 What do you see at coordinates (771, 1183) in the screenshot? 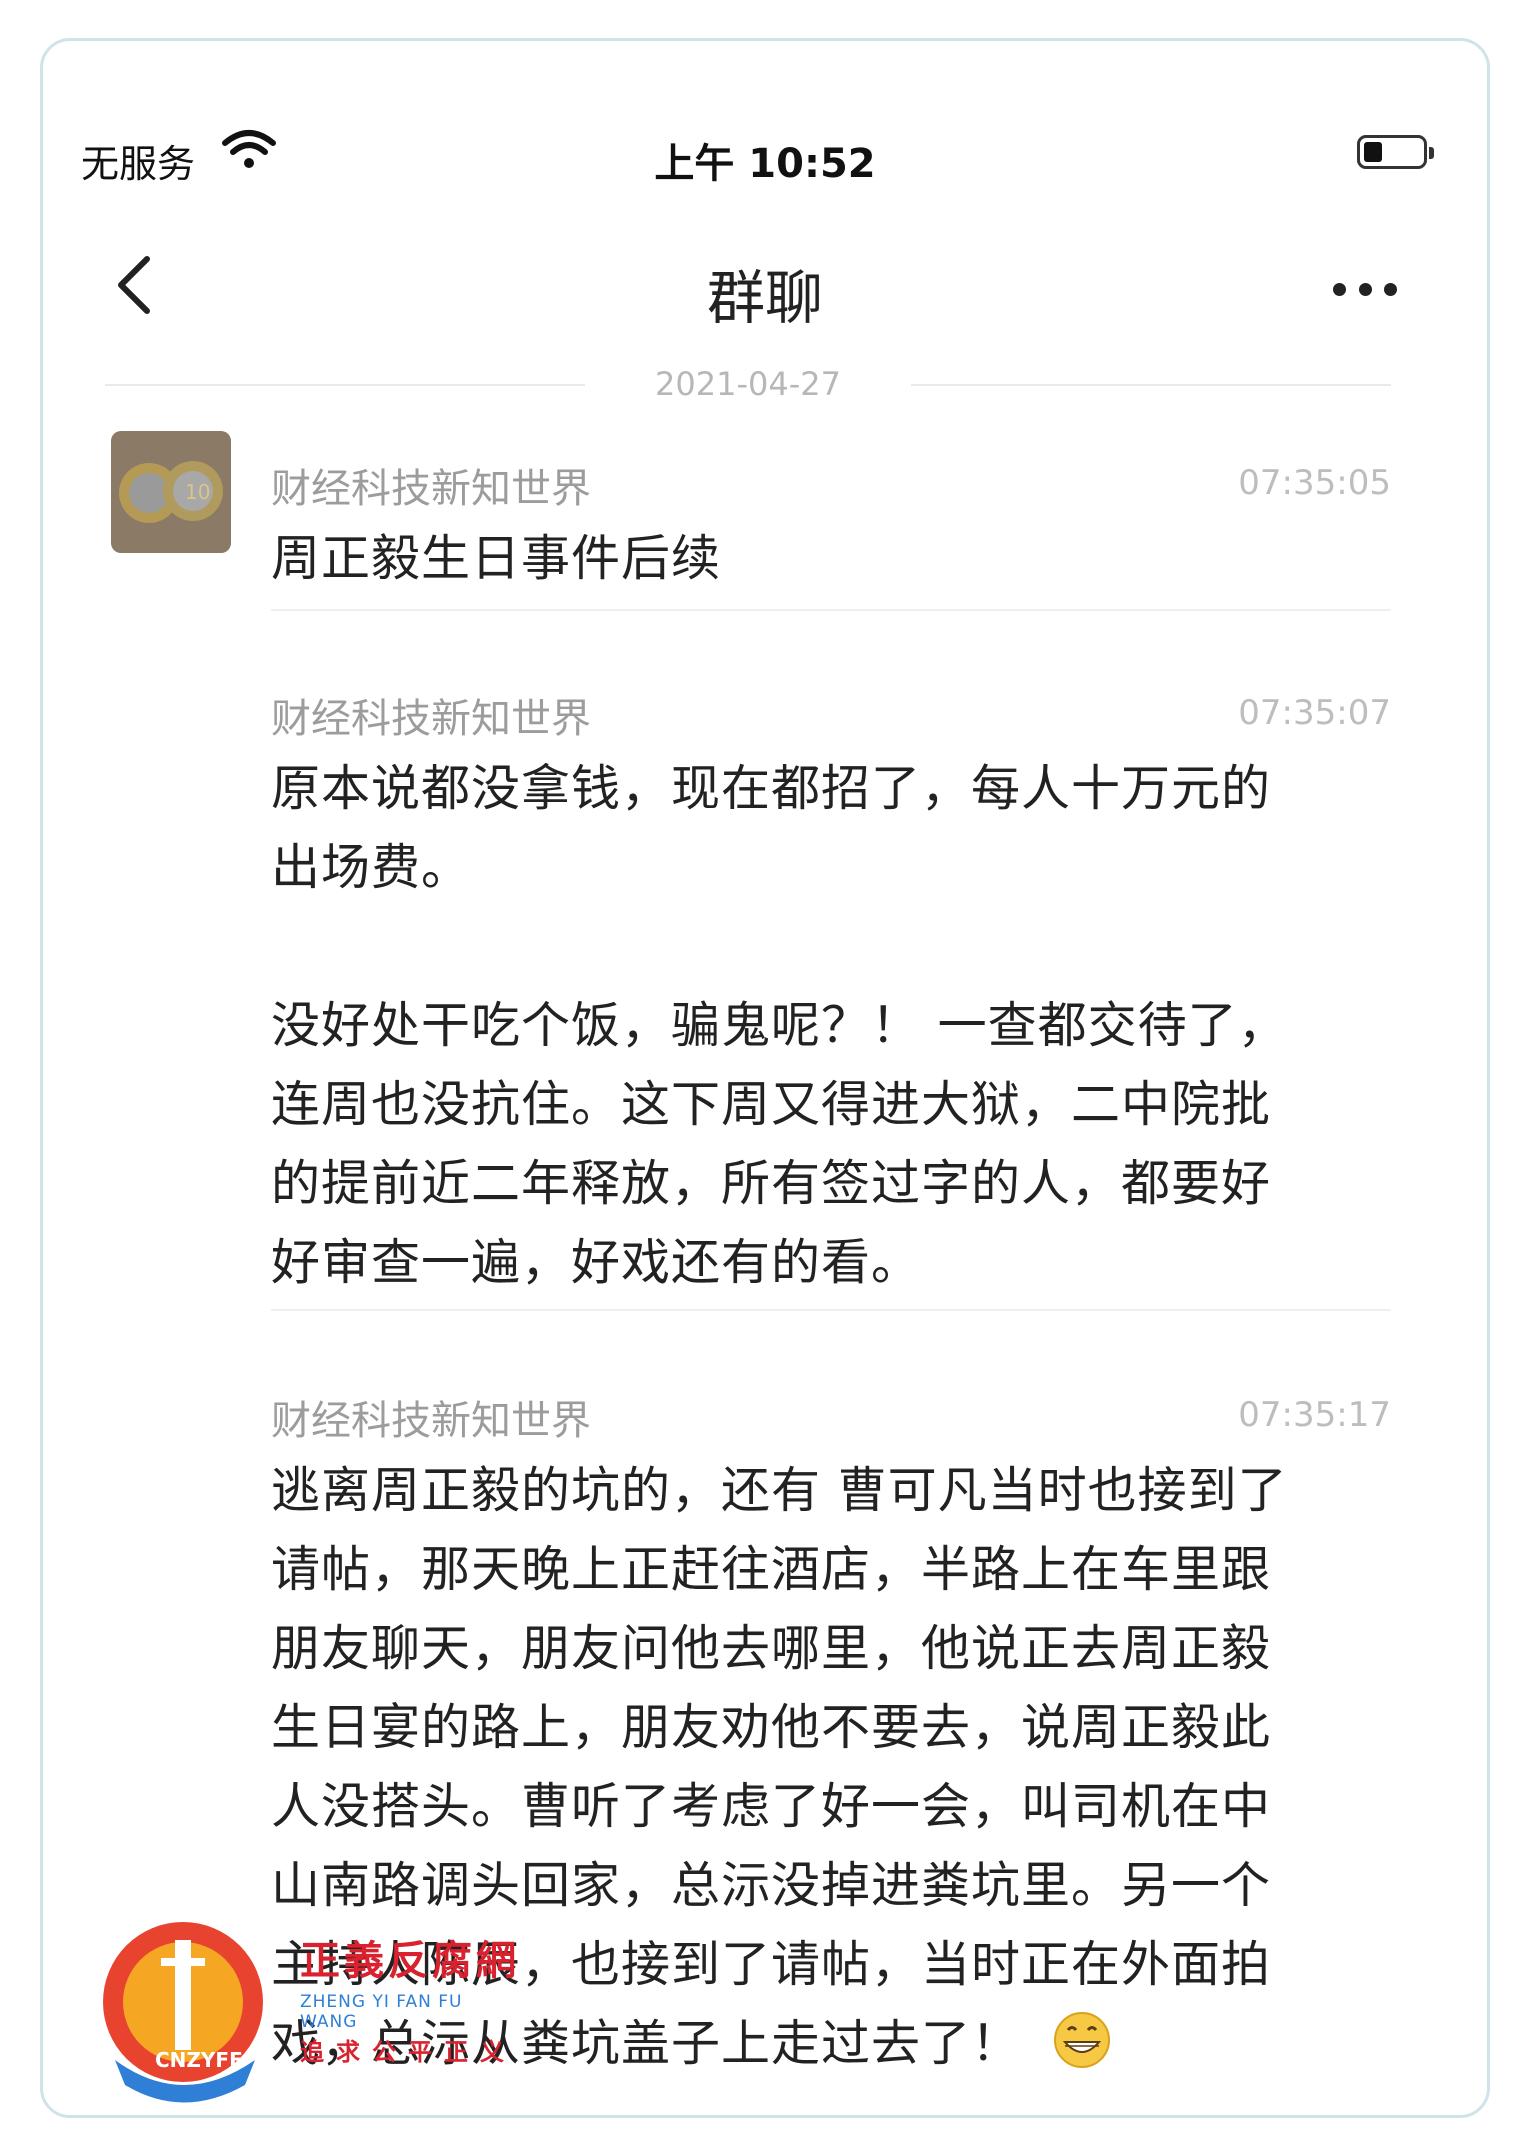
I see `message-line: 的提前近二年释放，所有签过字的人，都要好` at bounding box center [771, 1183].